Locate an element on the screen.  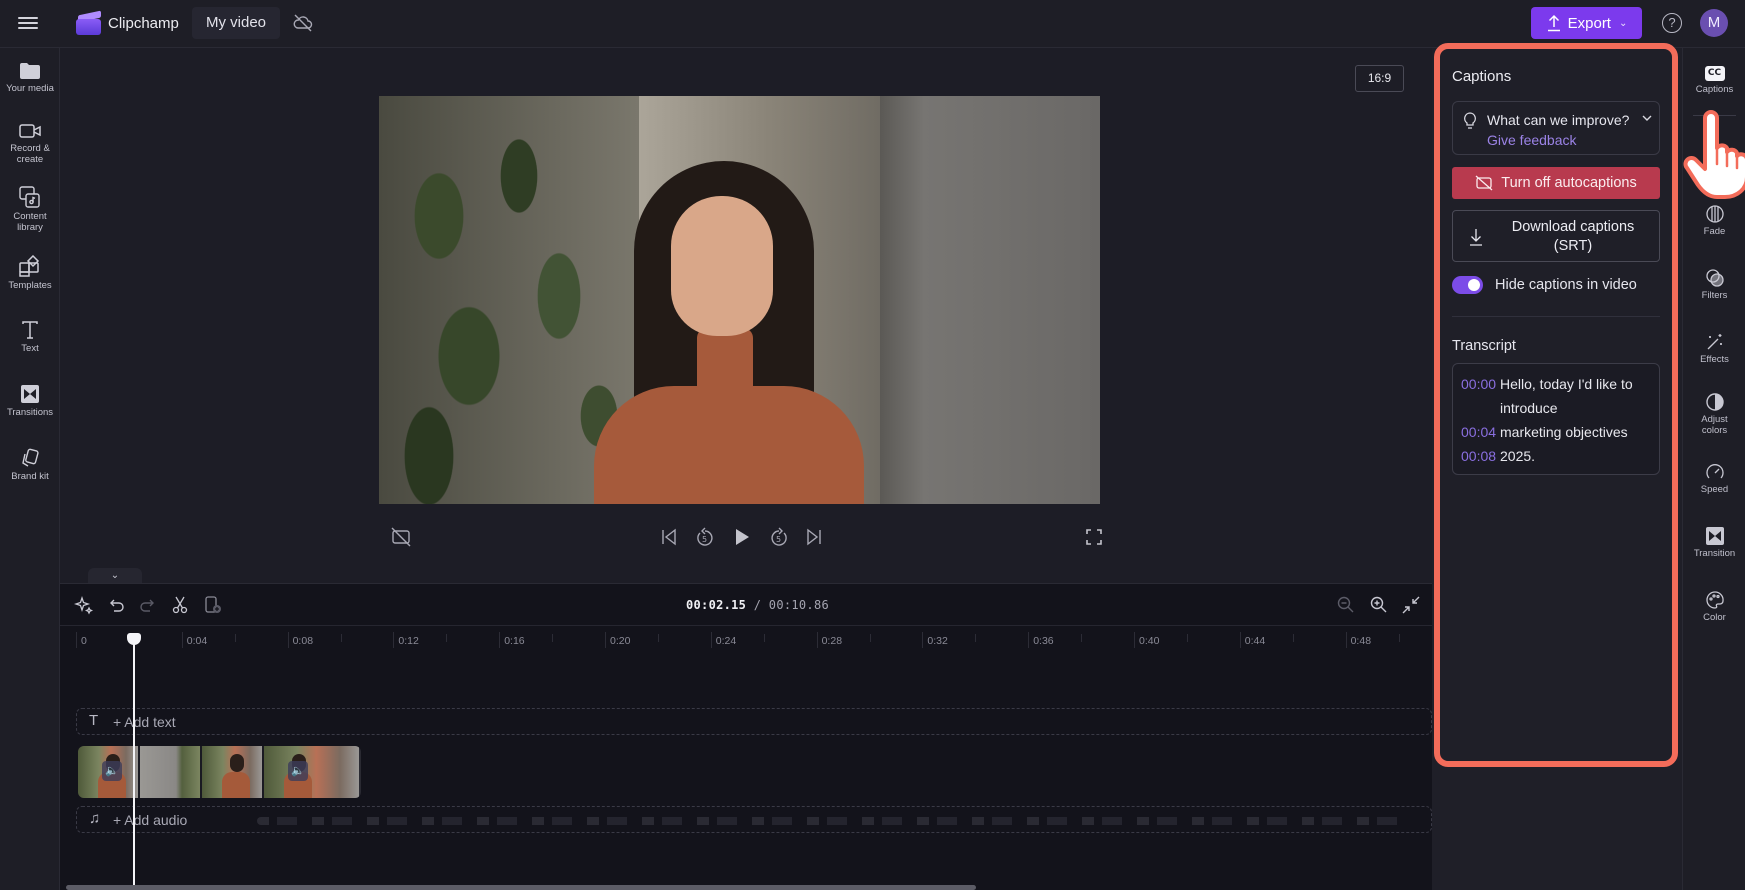
hide-captions-toggle is located at coordinates (1467, 285).